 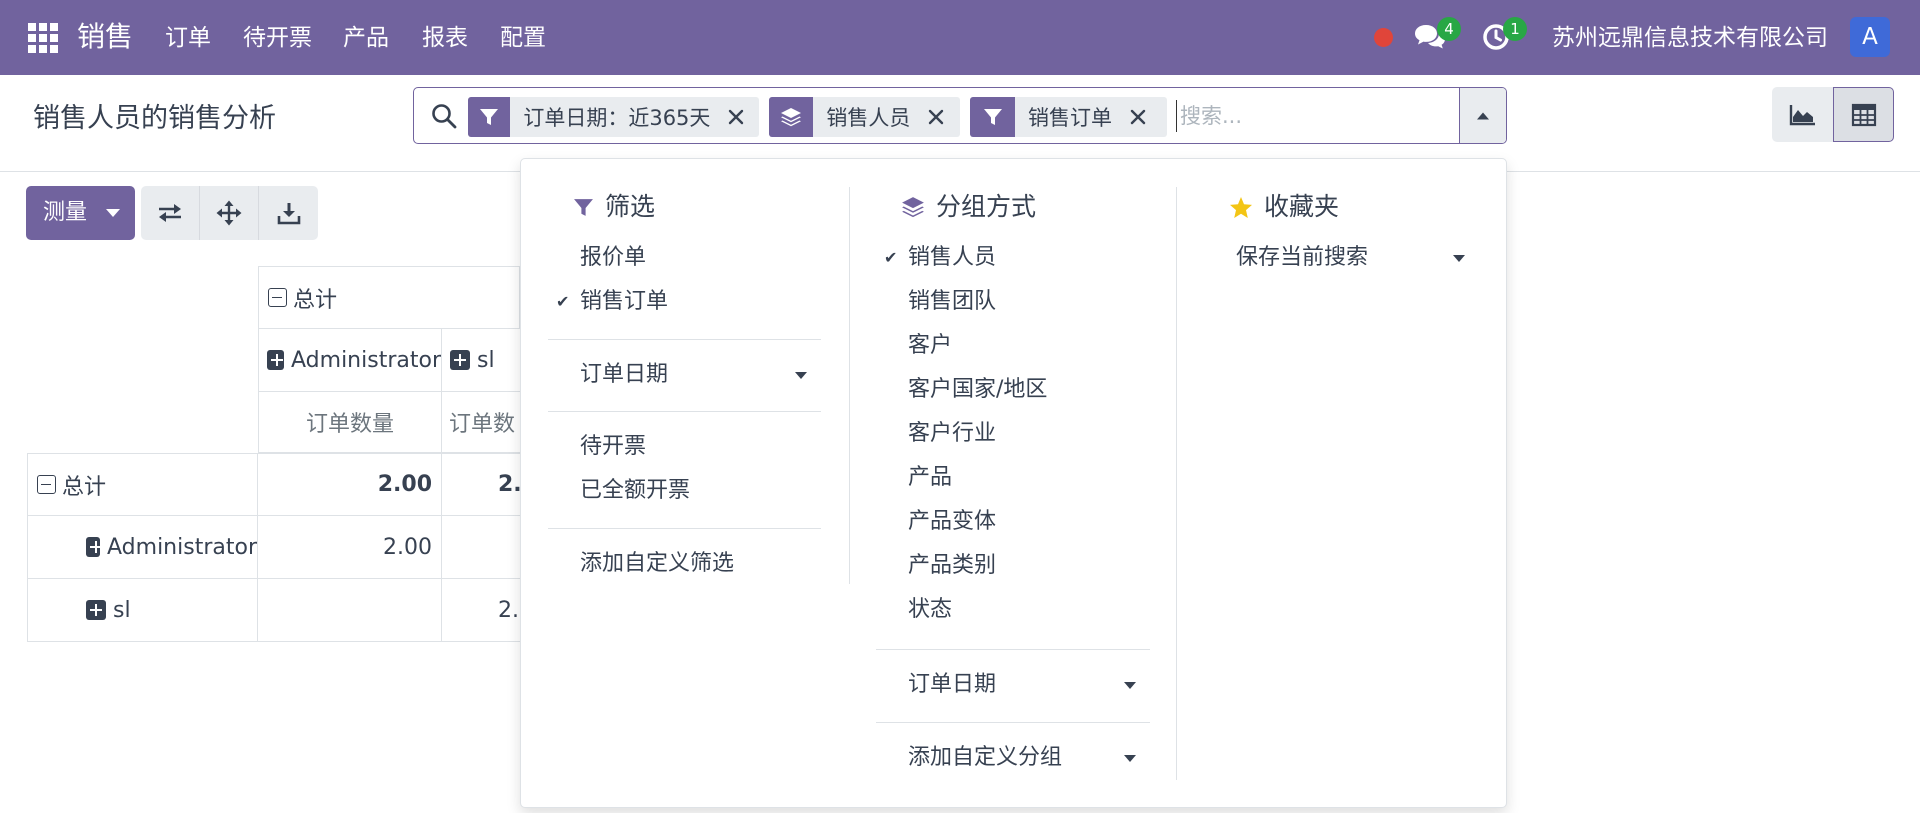 What do you see at coordinates (624, 302) in the screenshot?
I see `filter-sales-orders: 销售订单` at bounding box center [624, 302].